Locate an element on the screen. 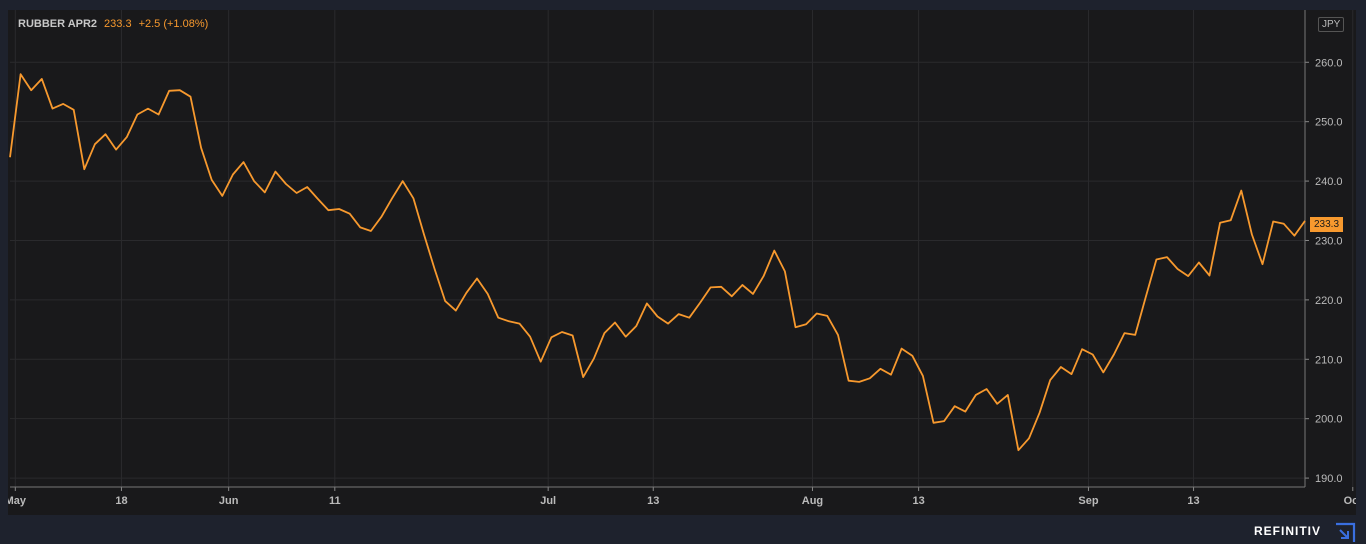 The height and width of the screenshot is (544, 1366). y-tick-label: 200.0 is located at coordinates (1329, 420).